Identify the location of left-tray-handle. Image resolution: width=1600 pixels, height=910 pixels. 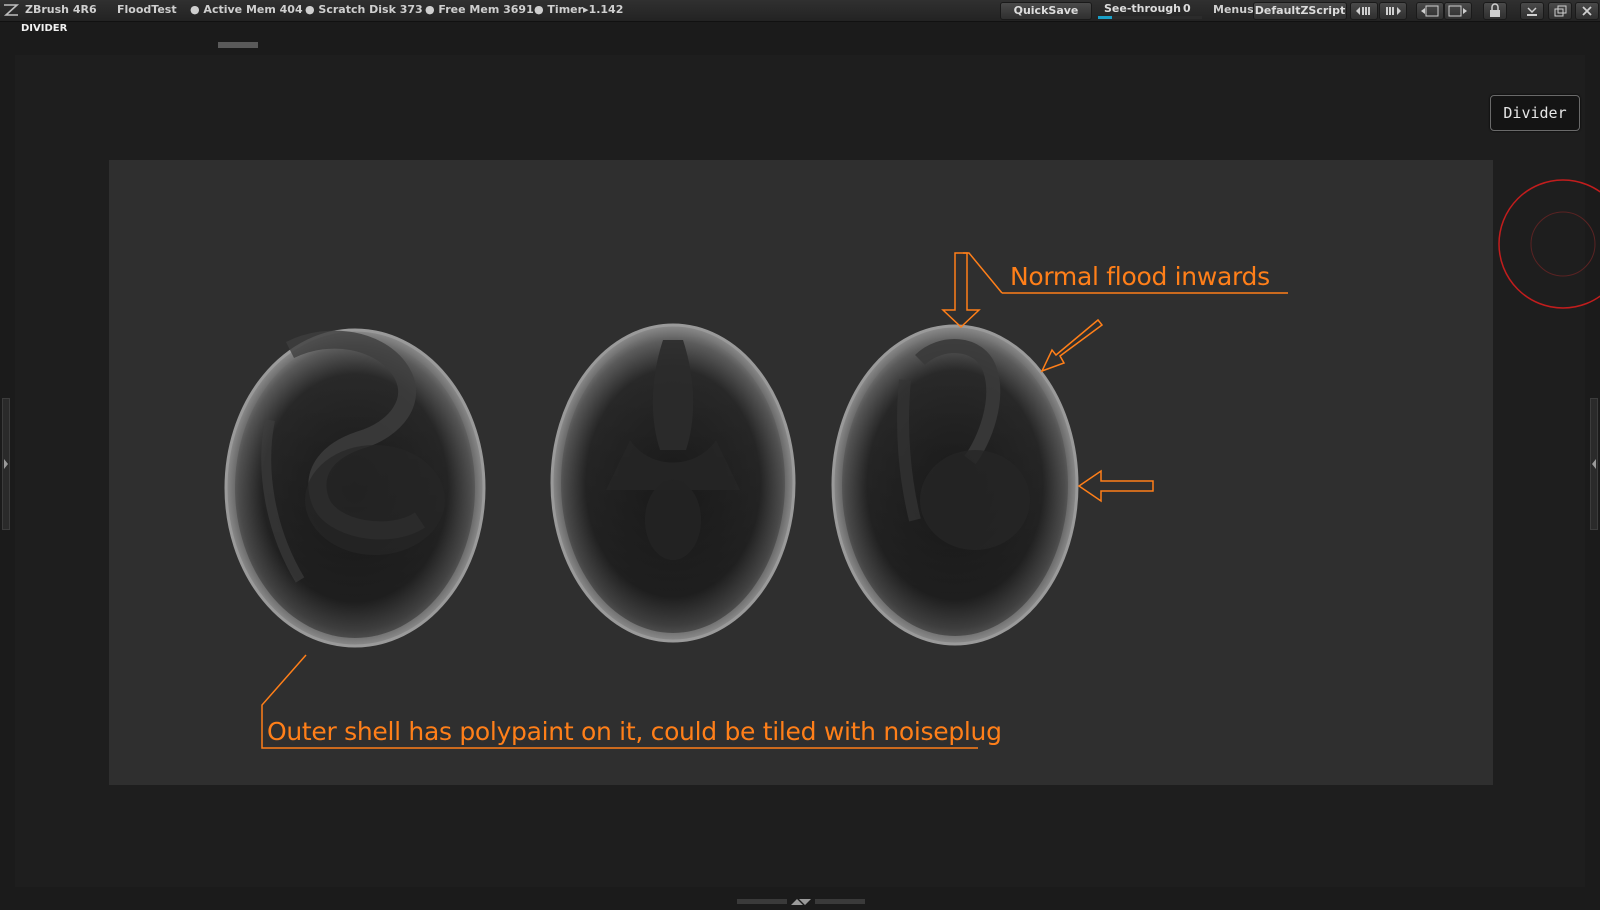
(6, 464).